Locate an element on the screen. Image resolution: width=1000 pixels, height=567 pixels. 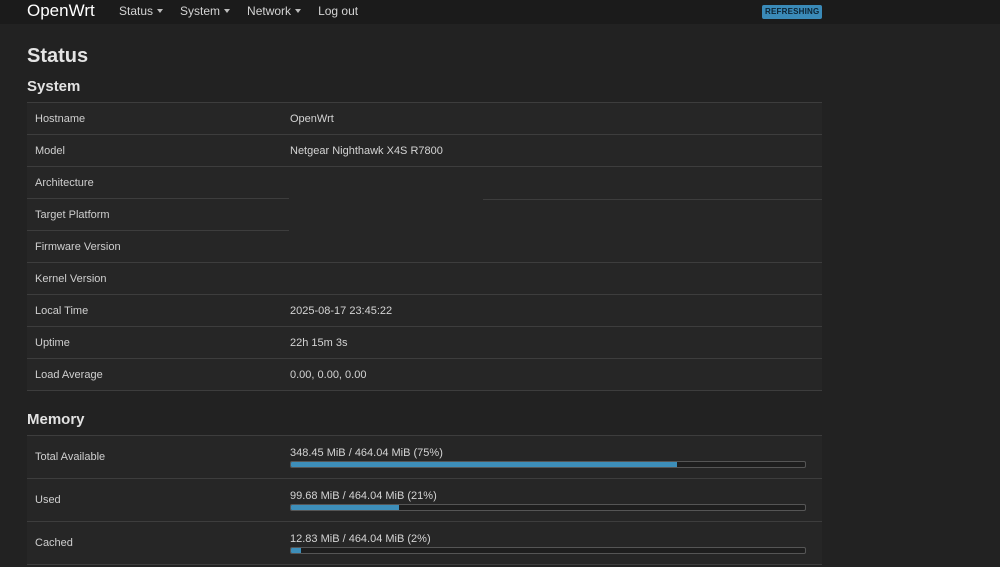
menu-logout-label: Log out is located at coordinates (338, 11).